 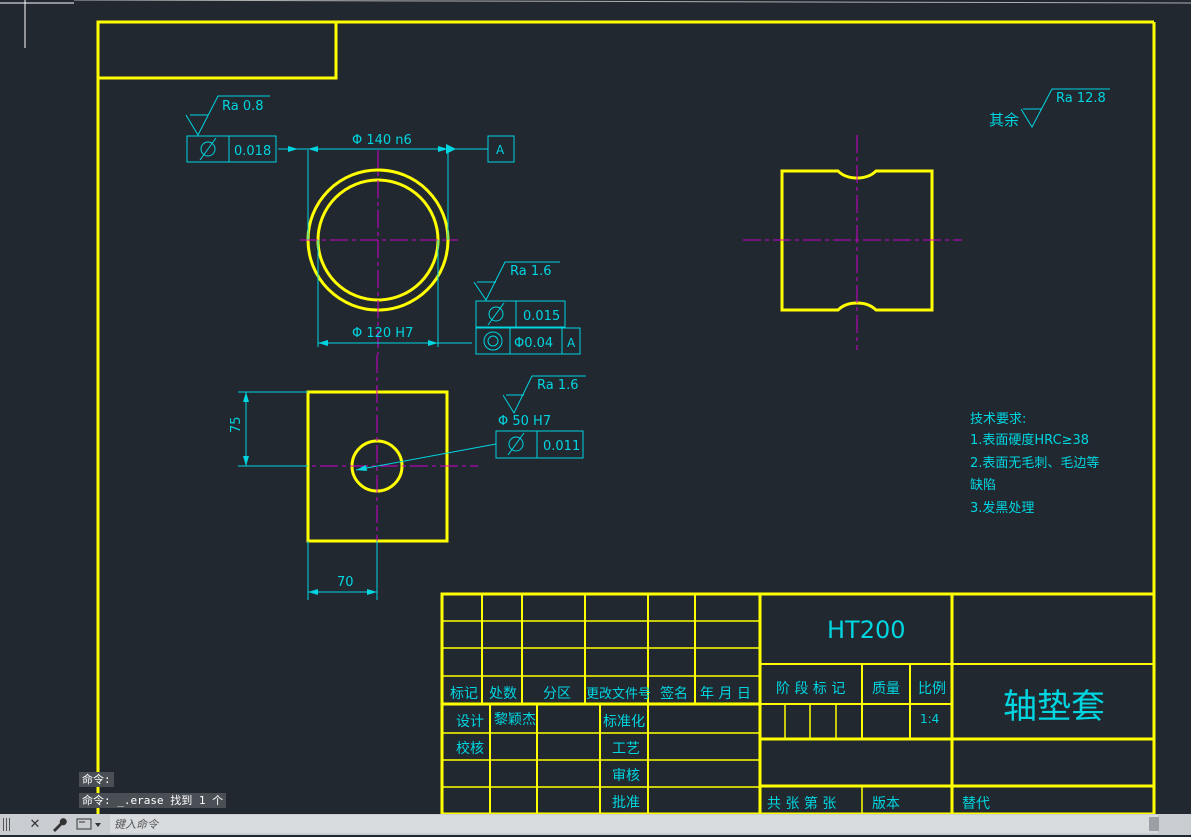 What do you see at coordinates (1029, 440) in the screenshot?
I see `tech-line: 1.表面硬度HRC≥38` at bounding box center [1029, 440].